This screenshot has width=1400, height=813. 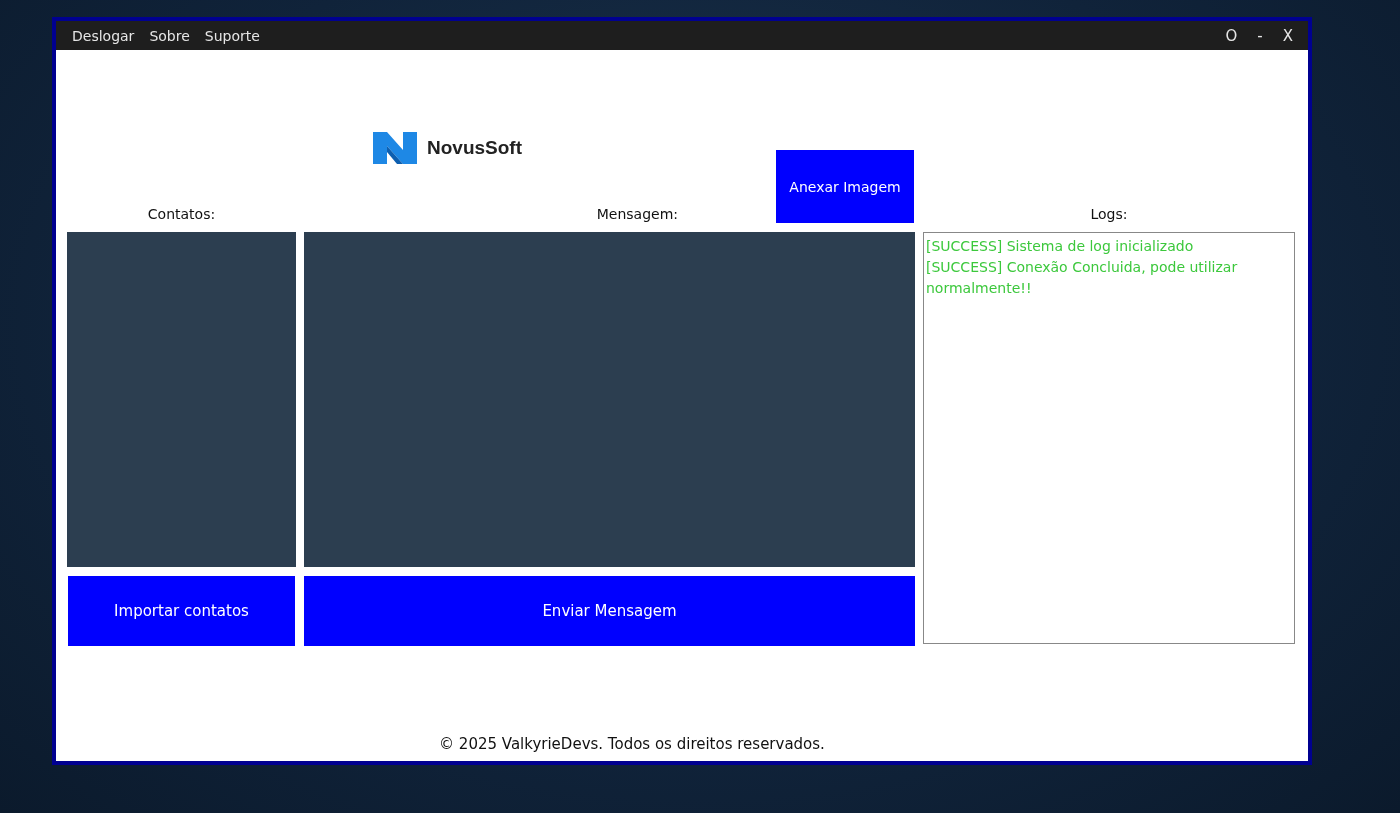 What do you see at coordinates (632, 745) in the screenshot?
I see `footer-text: © 2025 ValkyrieDevs. Todos os direitos reservados.` at bounding box center [632, 745].